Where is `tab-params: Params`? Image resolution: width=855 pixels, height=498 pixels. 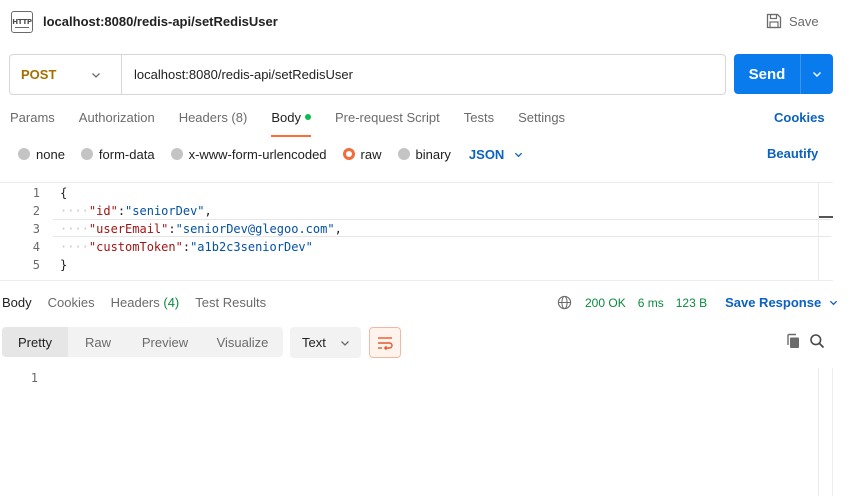
tab-params: Params is located at coordinates (32, 121).